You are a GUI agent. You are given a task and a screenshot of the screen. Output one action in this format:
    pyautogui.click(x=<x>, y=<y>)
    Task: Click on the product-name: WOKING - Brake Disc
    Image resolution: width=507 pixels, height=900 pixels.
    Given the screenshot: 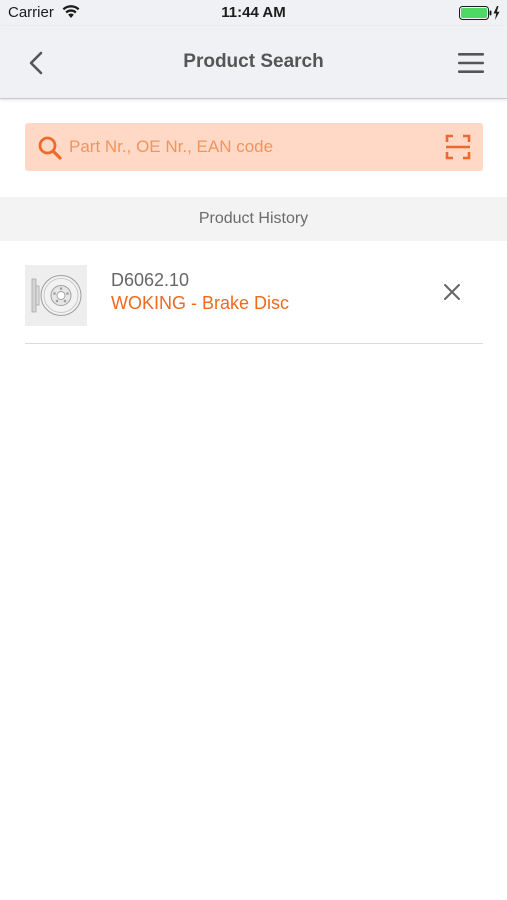 What is the action you would take?
    pyautogui.click(x=200, y=303)
    